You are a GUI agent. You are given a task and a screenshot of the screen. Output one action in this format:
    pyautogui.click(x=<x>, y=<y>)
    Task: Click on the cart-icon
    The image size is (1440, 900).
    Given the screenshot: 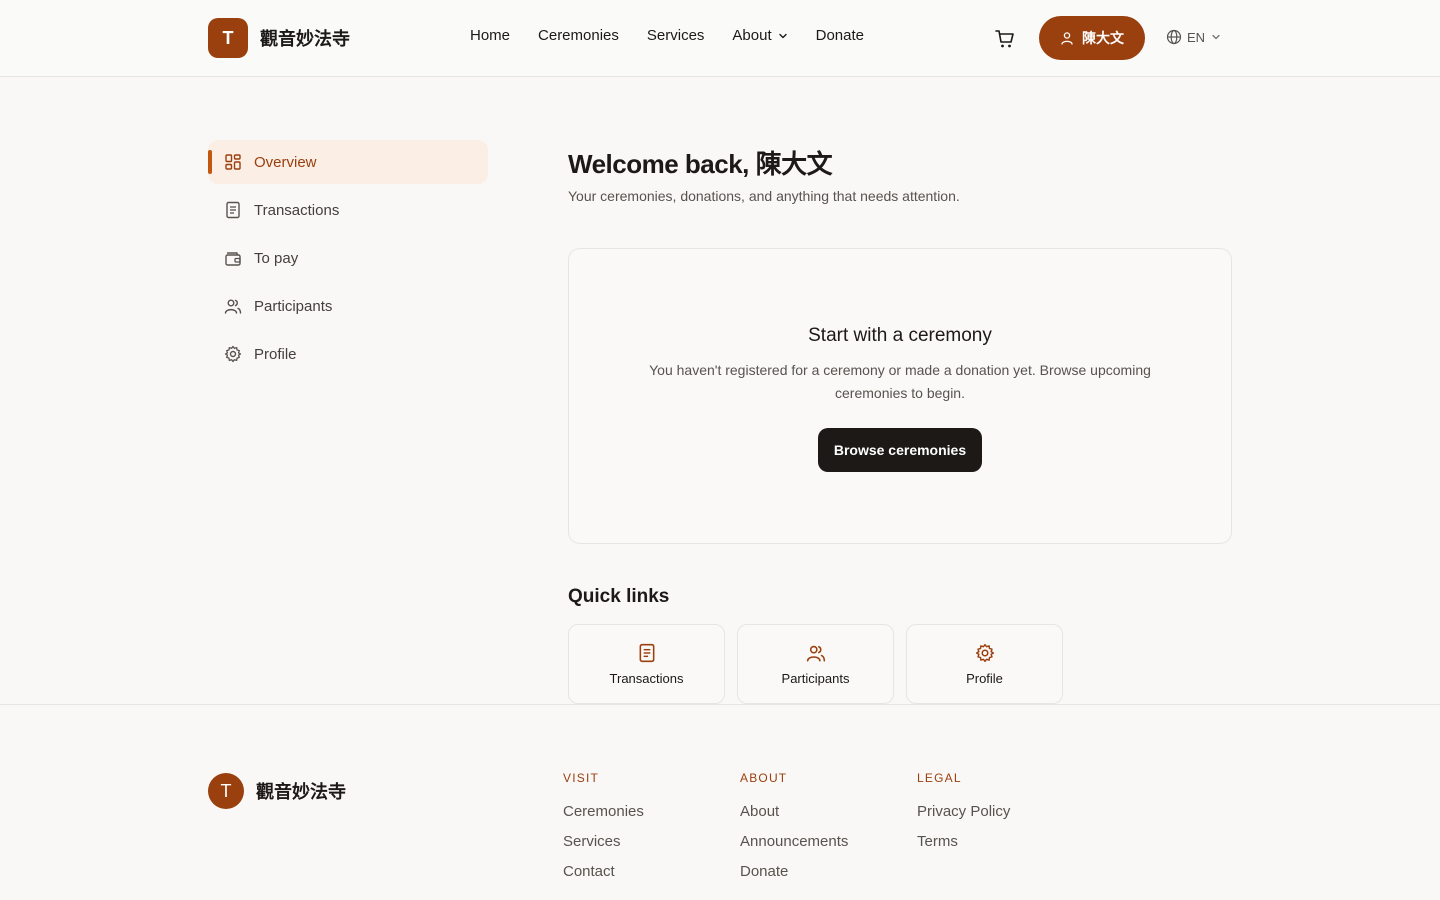 What is the action you would take?
    pyautogui.click(x=1005, y=39)
    